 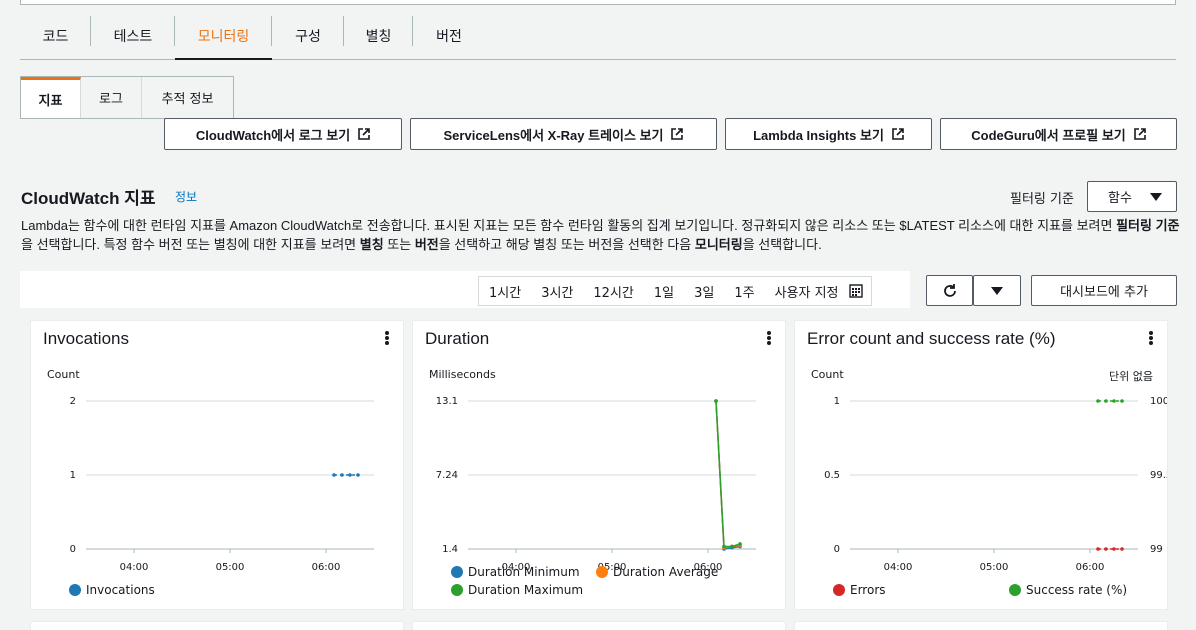 I want to click on legend-item: Duration Minimum, so click(x=515, y=572).